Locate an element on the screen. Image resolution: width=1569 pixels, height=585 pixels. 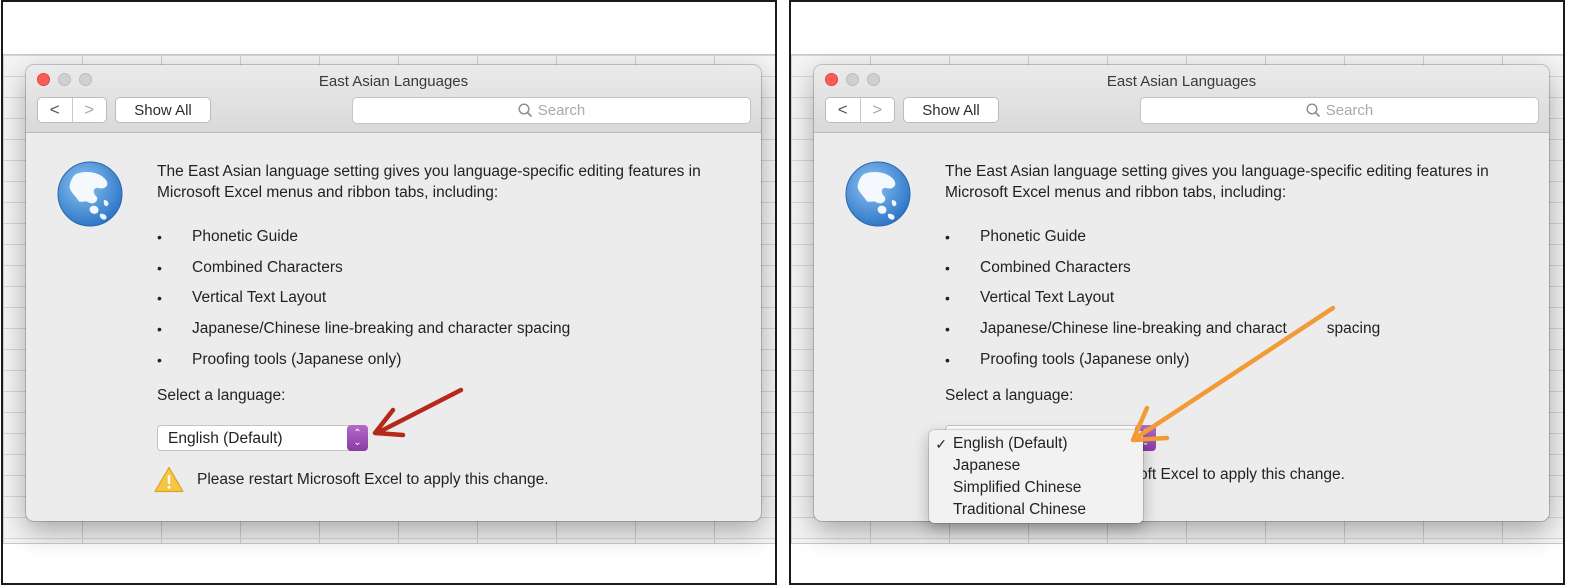
check-icon: ✓ is located at coordinates (941, 443).